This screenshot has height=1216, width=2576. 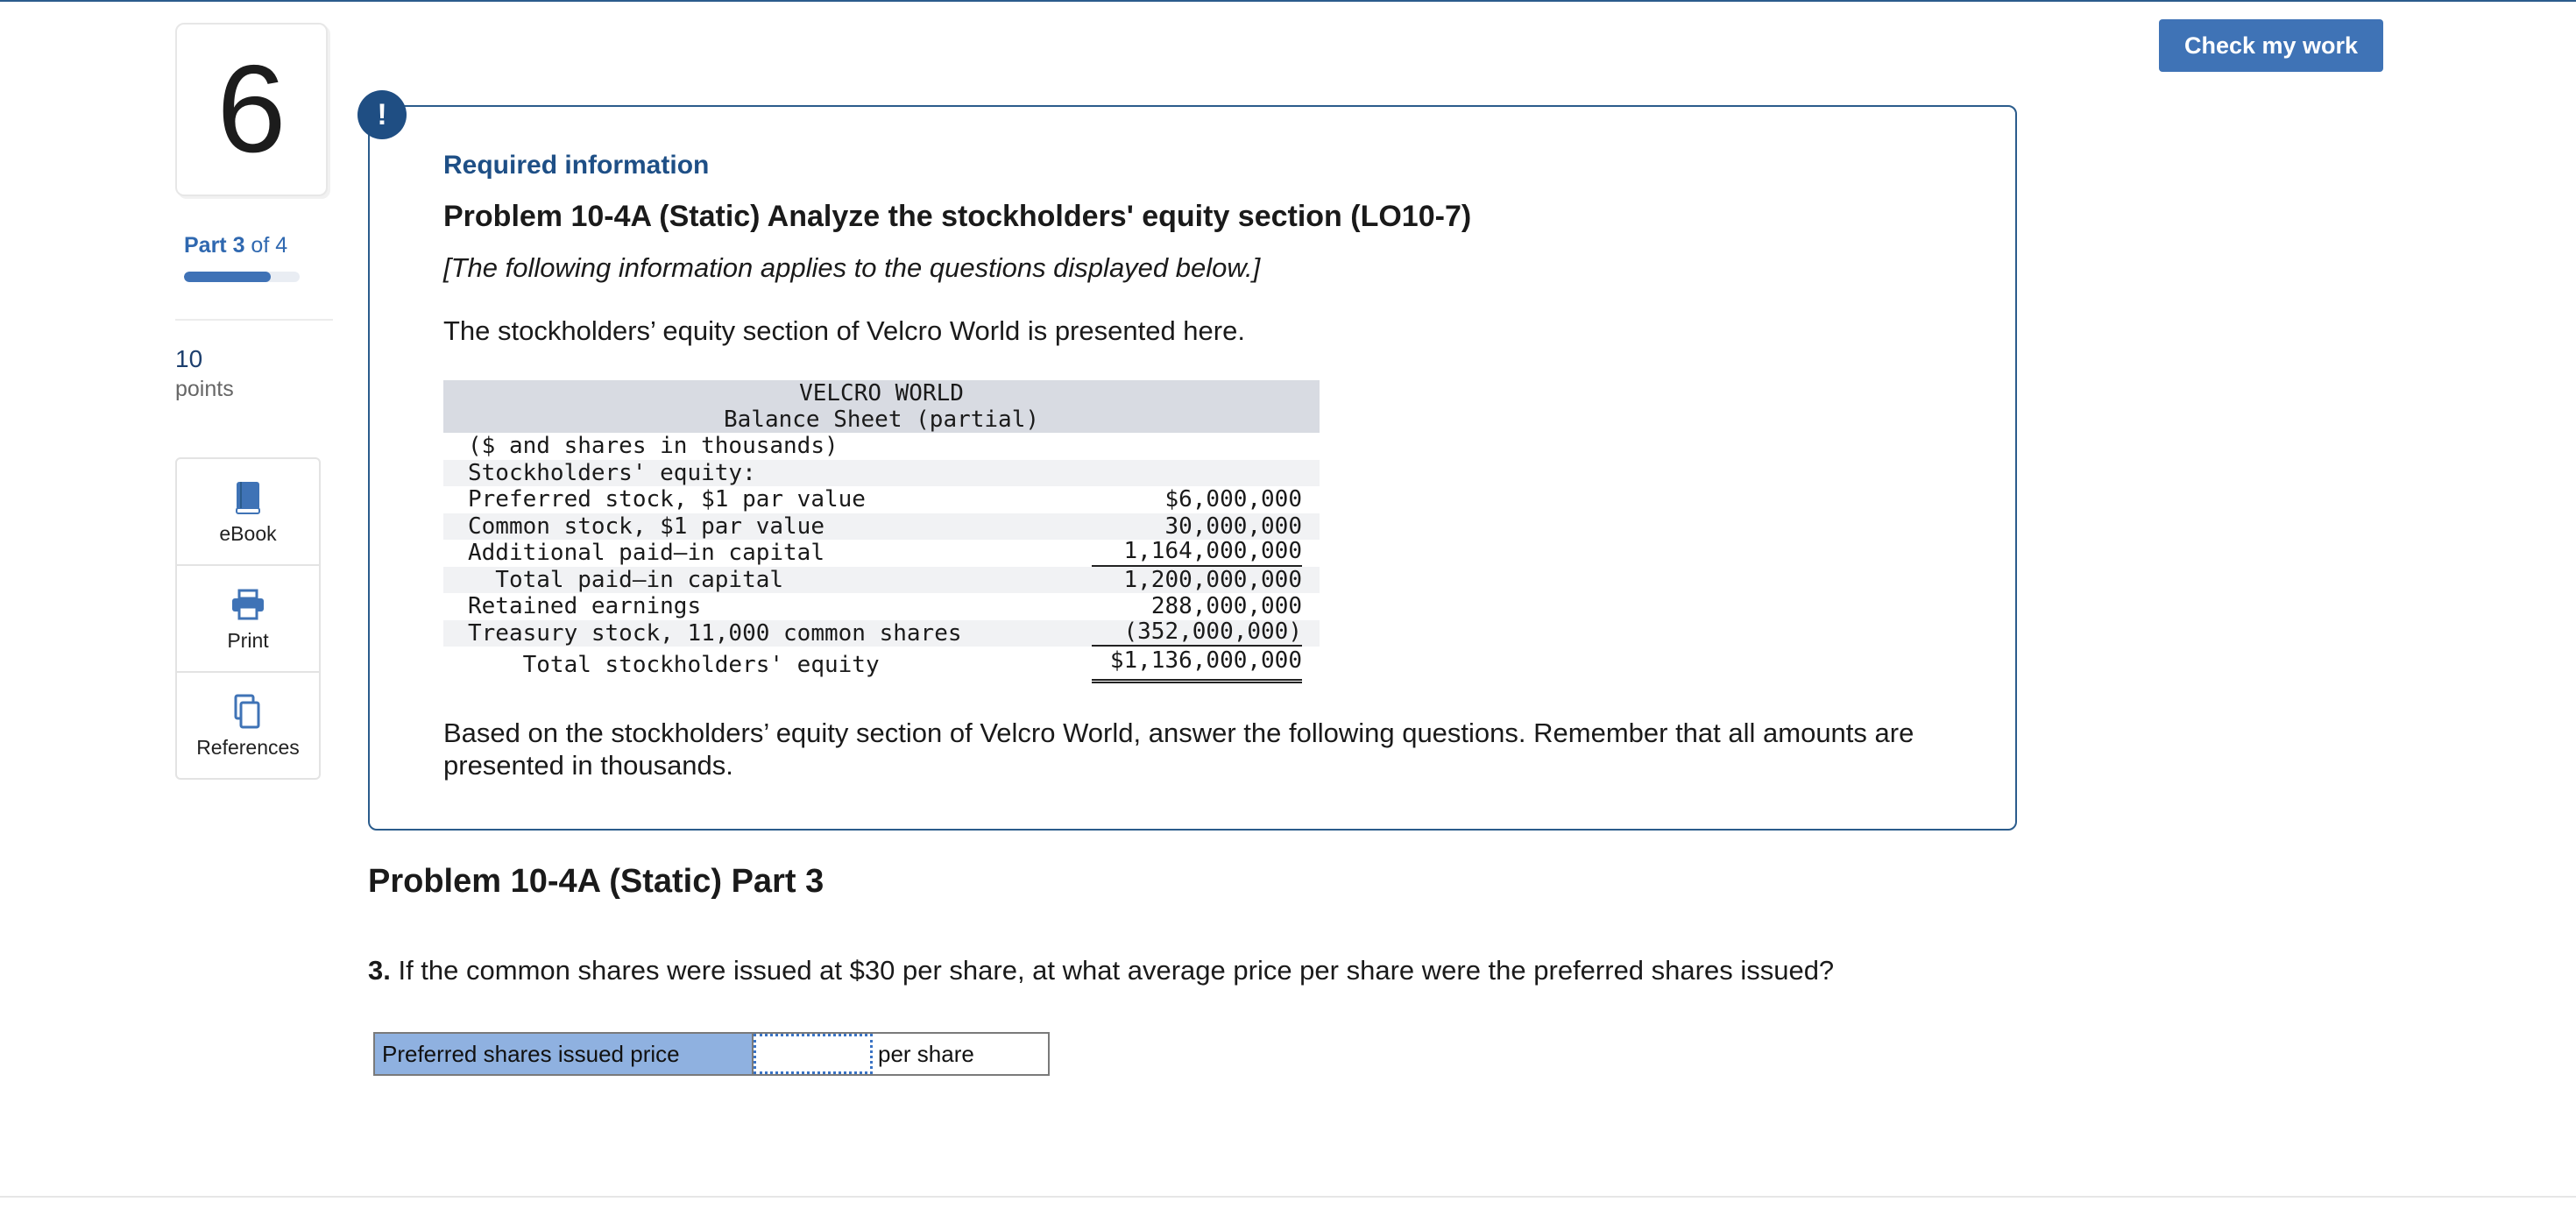 I want to click on documents-icon, so click(x=247, y=711).